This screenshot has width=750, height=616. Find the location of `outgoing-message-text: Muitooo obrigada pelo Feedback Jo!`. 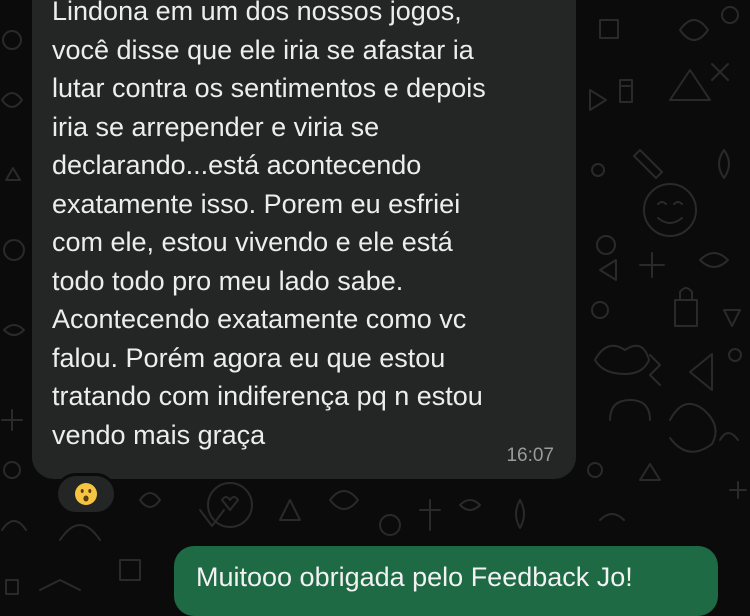

outgoing-message-text: Muitooo obrigada pelo Feedback Jo! is located at coordinates (414, 577).